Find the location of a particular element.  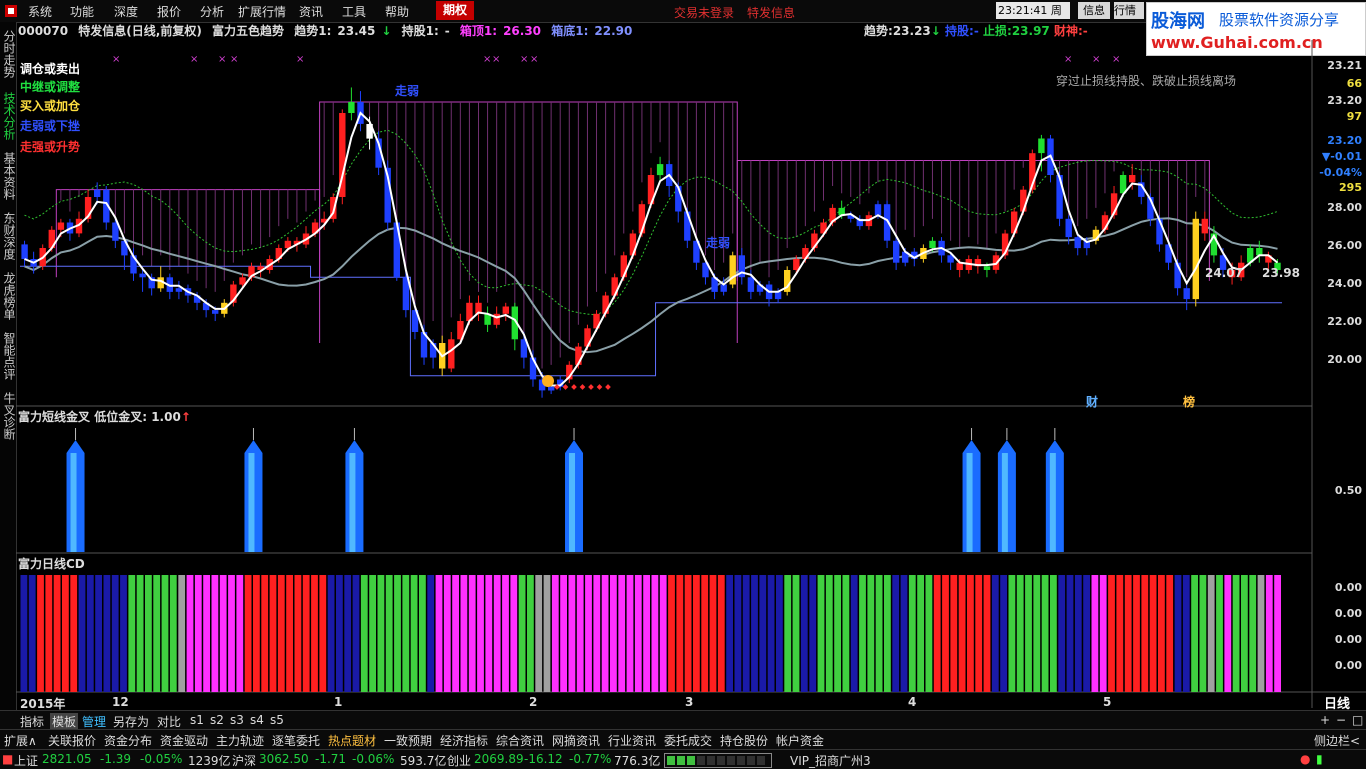

hs-label: 沪深 is located at coordinates (244, 760).